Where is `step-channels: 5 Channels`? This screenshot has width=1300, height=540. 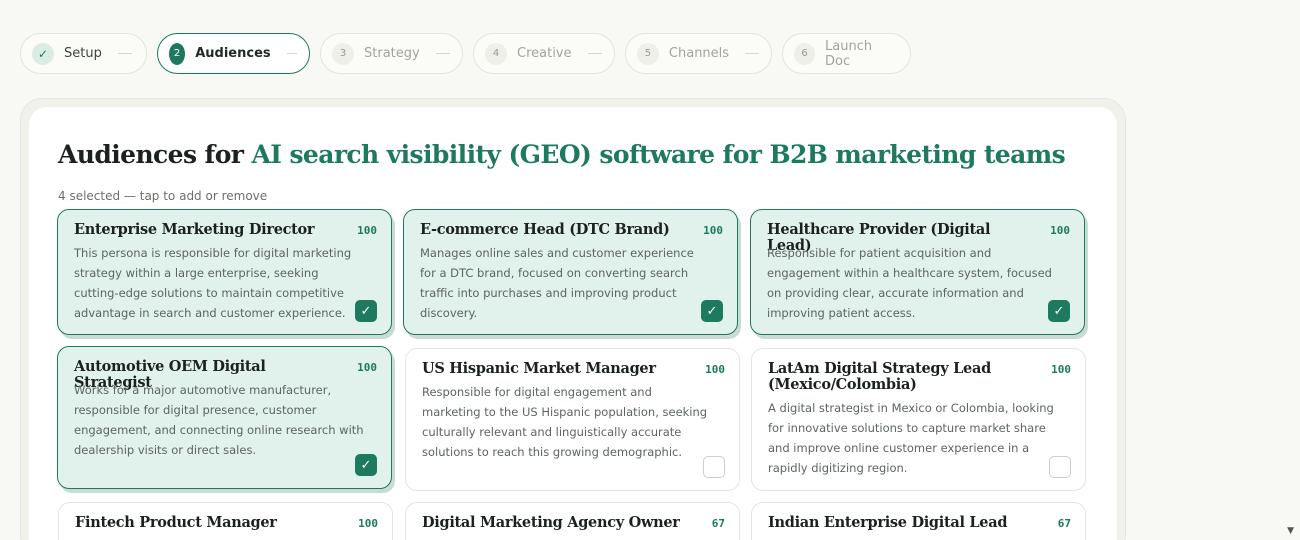 step-channels: 5 Channels is located at coordinates (698, 53).